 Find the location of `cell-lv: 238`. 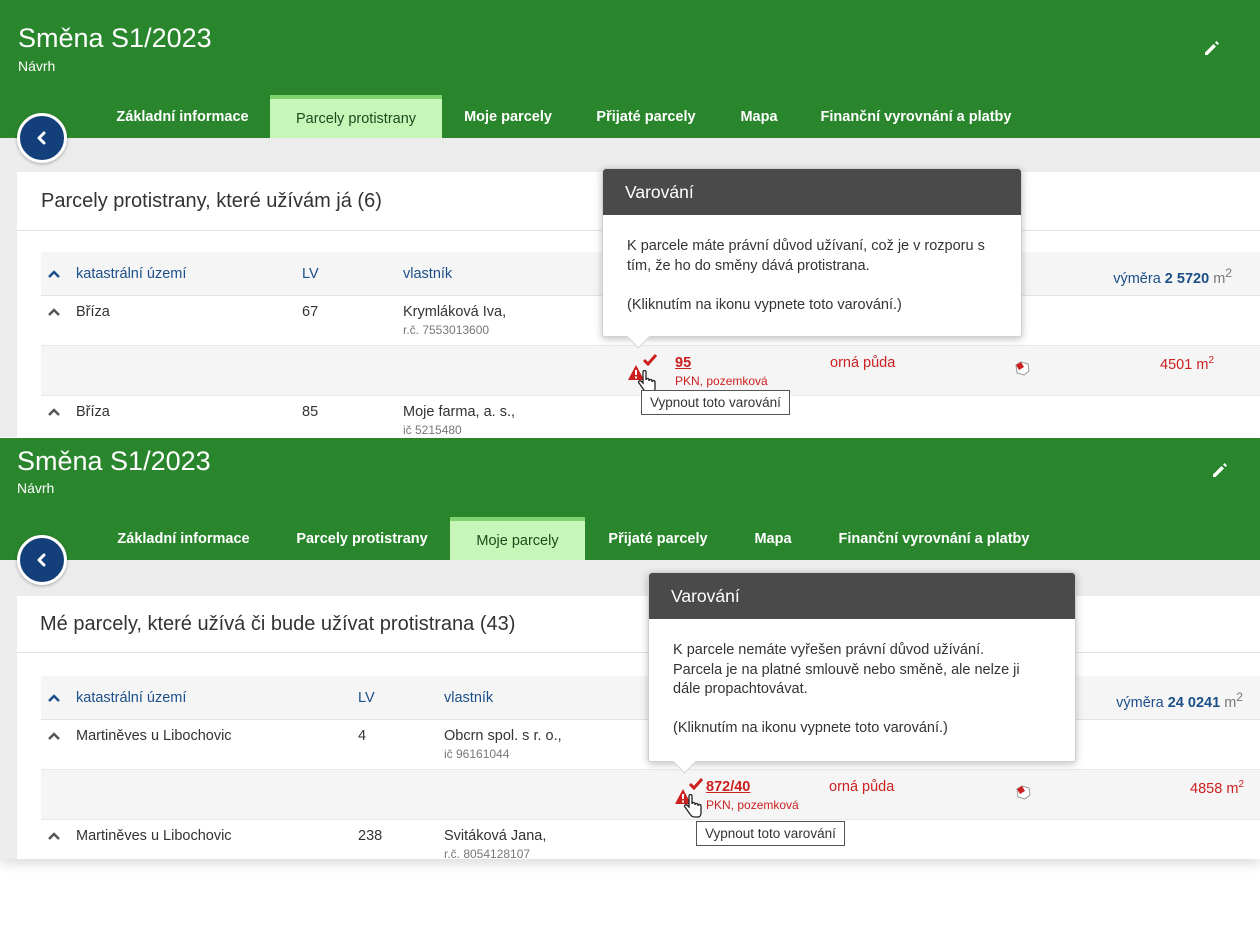

cell-lv: 238 is located at coordinates (370, 836).